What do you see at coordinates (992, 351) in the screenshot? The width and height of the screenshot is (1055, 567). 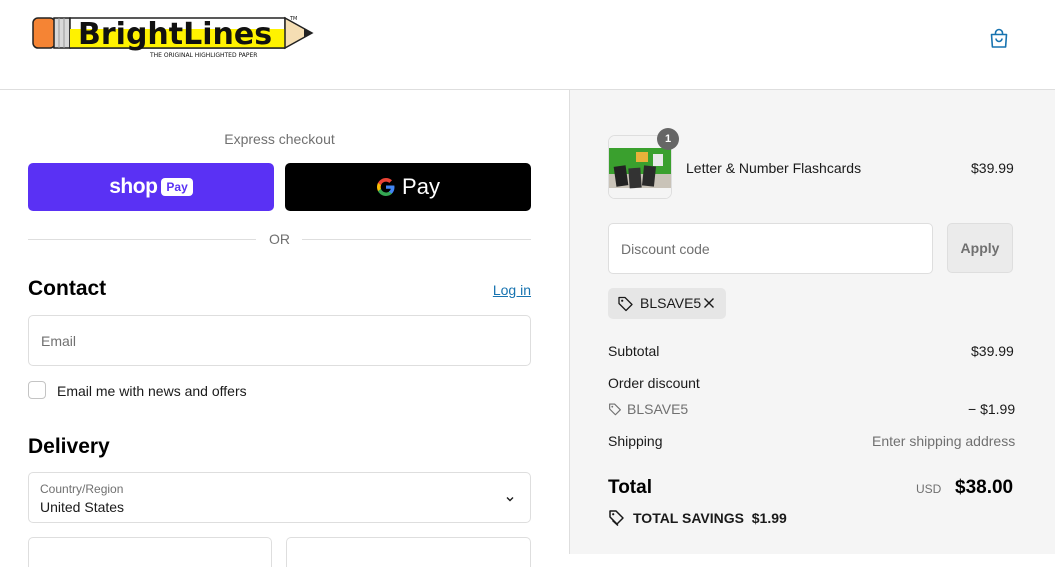 I see `subtotal-value: $39.99` at bounding box center [992, 351].